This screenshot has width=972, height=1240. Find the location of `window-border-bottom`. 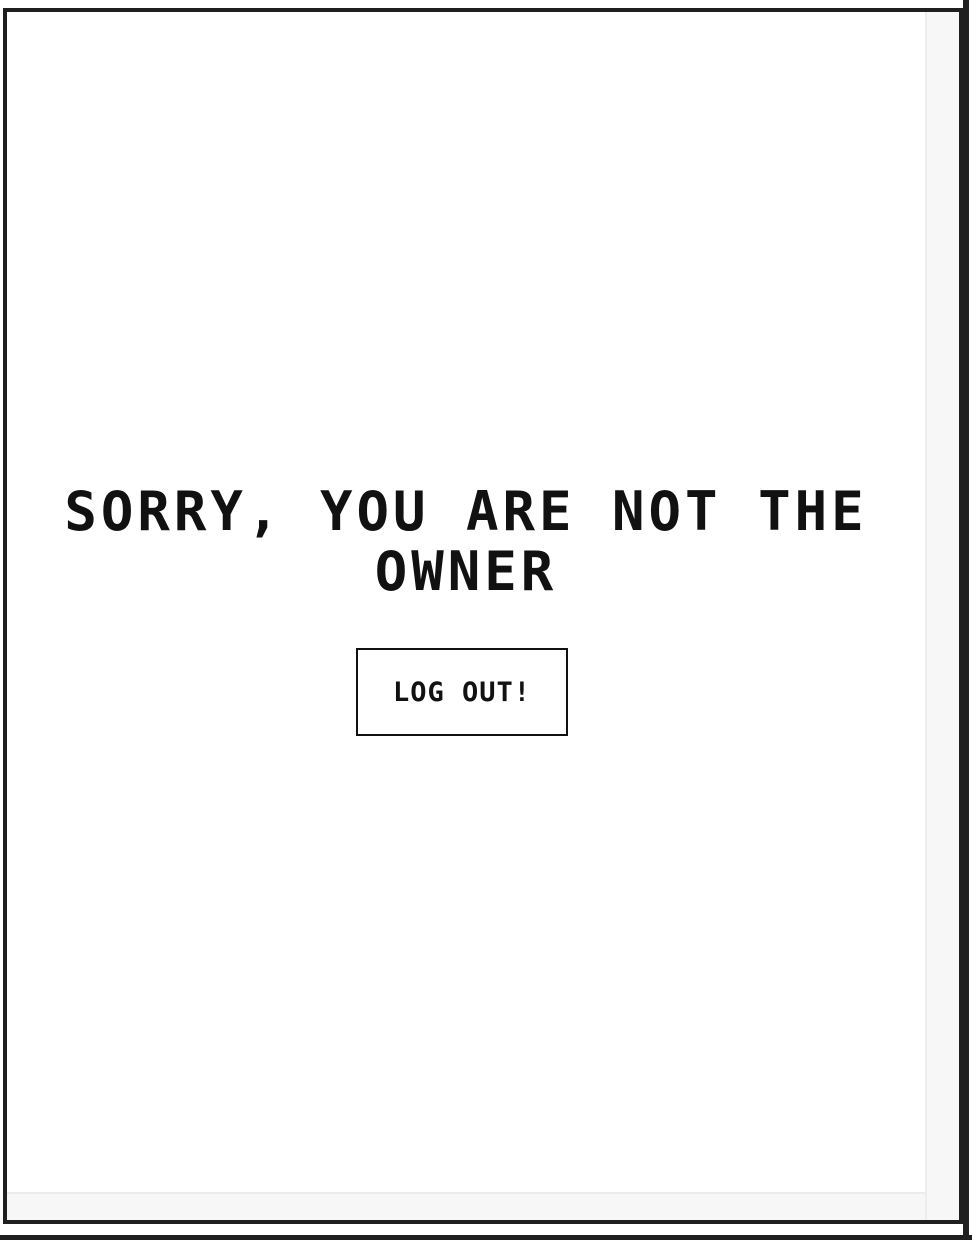

window-border-bottom is located at coordinates (486, 1237).